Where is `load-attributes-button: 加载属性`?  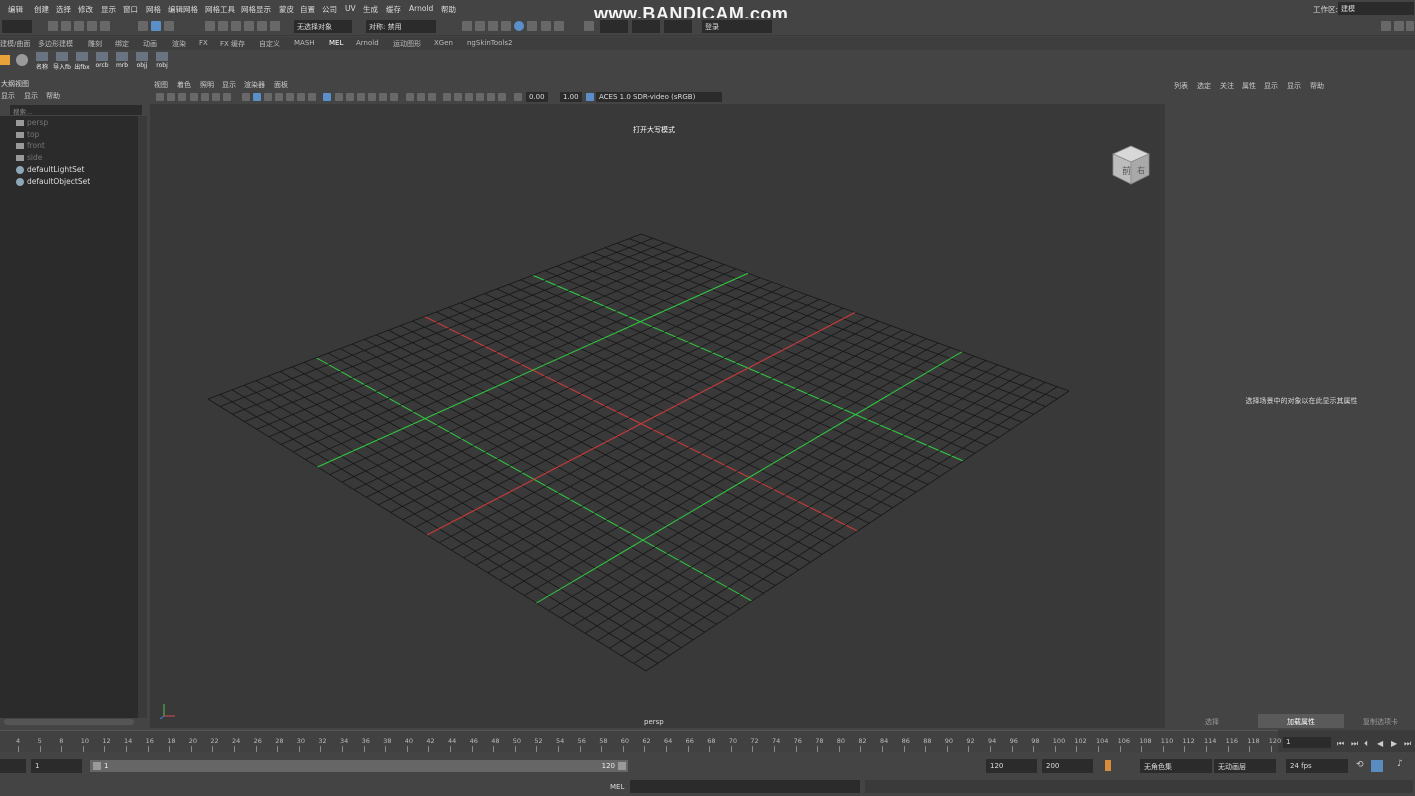 load-attributes-button: 加载属性 is located at coordinates (1301, 721).